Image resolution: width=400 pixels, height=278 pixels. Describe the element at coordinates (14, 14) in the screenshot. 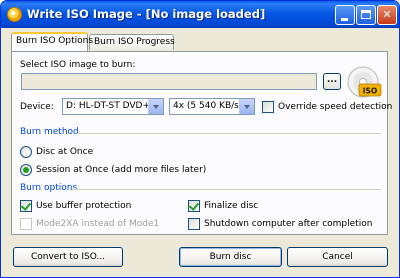

I see `disc-app-icon` at that location.